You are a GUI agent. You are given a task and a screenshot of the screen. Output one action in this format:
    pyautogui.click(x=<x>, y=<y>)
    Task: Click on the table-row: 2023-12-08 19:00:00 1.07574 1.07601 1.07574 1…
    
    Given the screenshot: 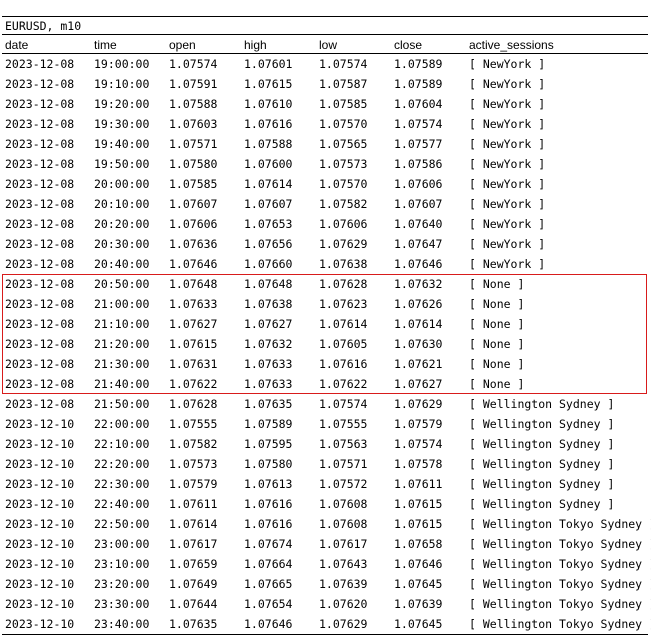 What is the action you would take?
    pyautogui.click(x=325, y=64)
    